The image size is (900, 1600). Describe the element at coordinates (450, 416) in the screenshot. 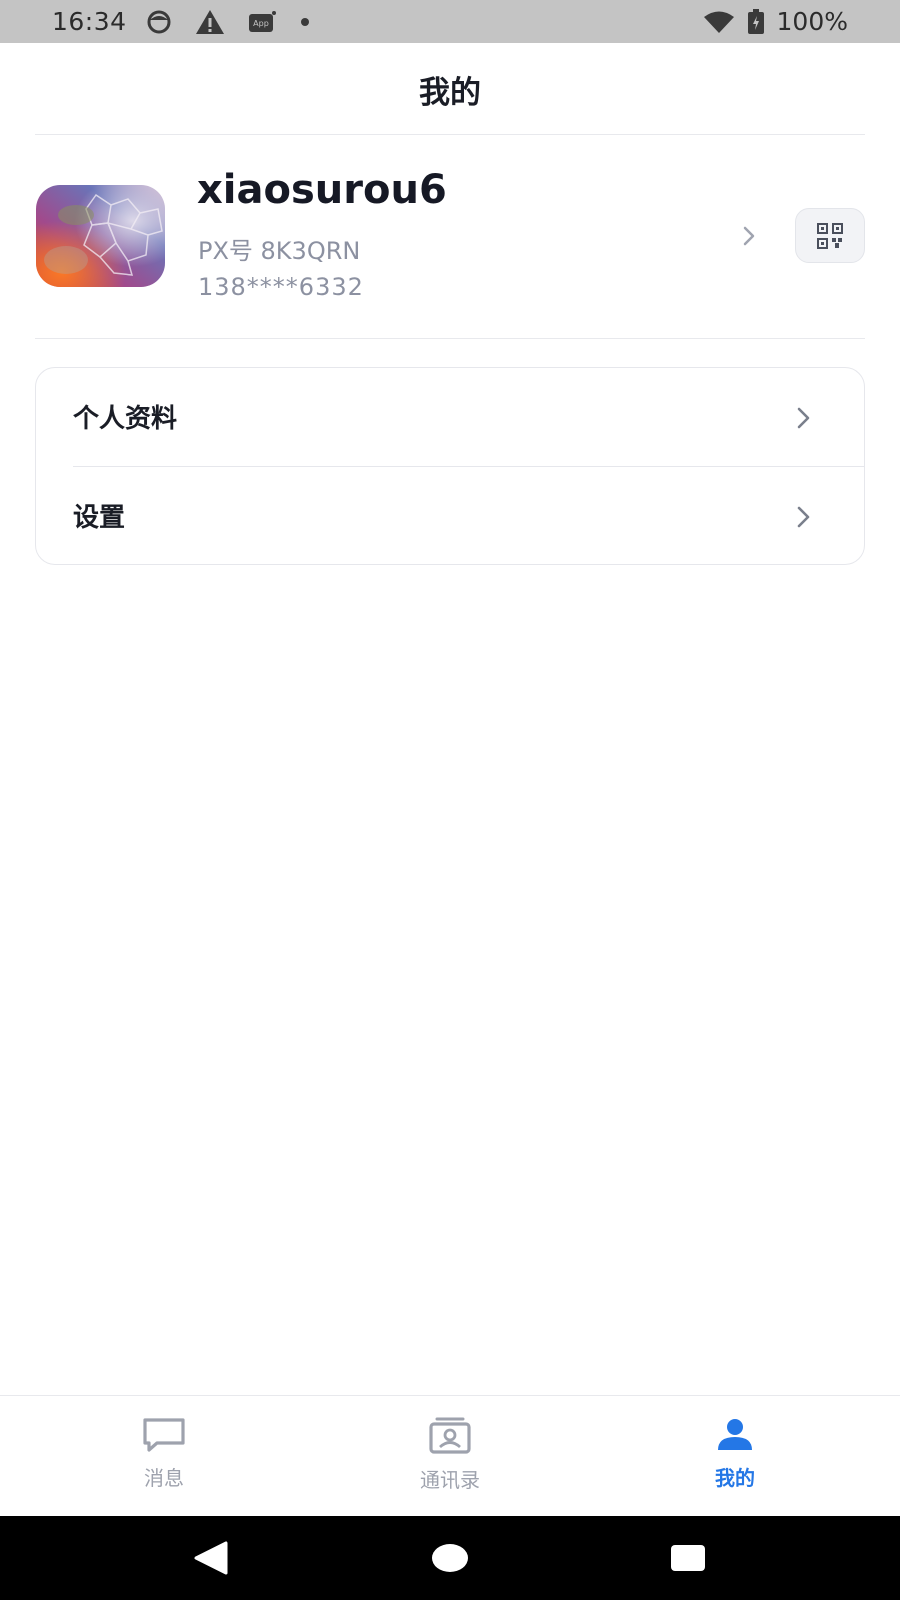

I see `menu-item-profile: 个人资料` at that location.